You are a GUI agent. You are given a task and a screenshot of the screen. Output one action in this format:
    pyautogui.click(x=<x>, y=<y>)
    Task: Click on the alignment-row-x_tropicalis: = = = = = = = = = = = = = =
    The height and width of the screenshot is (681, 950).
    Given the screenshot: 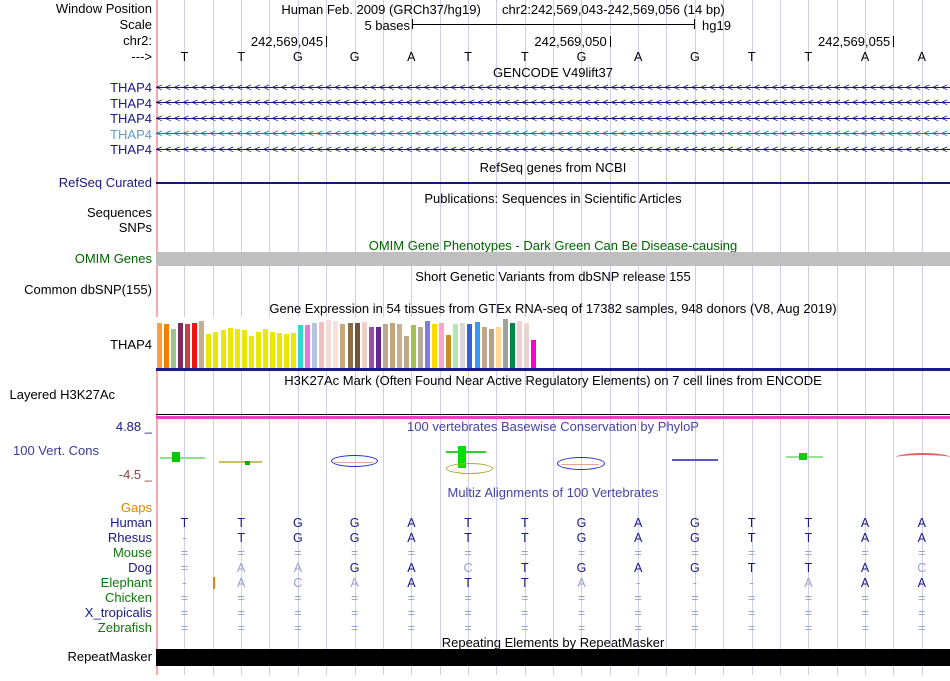 What is the action you would take?
    pyautogui.click(x=553, y=613)
    